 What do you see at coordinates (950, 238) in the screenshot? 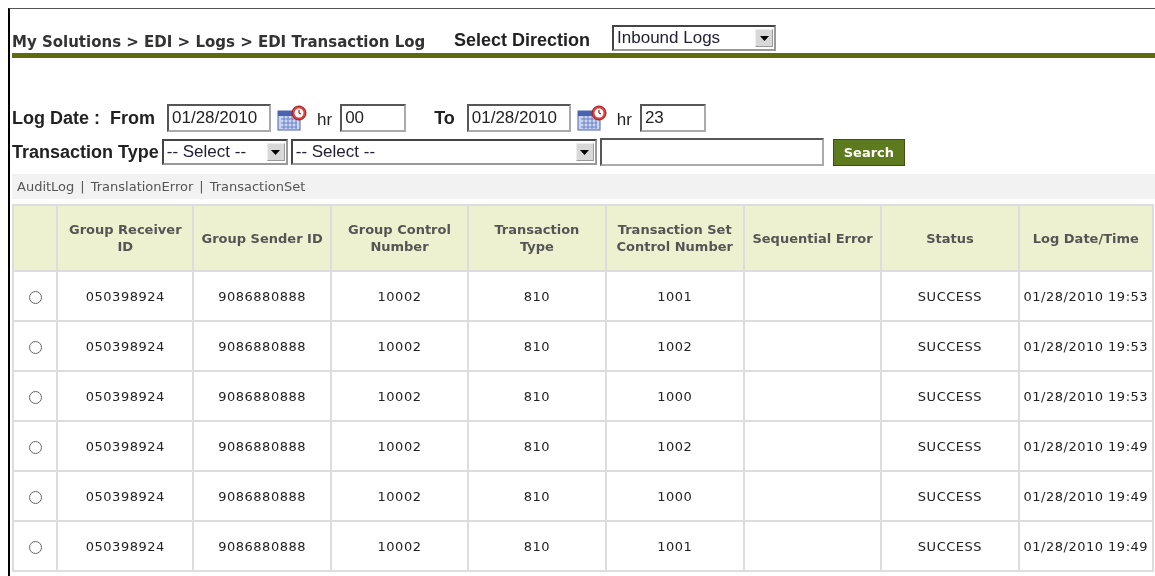
I see `column-header: Status` at bounding box center [950, 238].